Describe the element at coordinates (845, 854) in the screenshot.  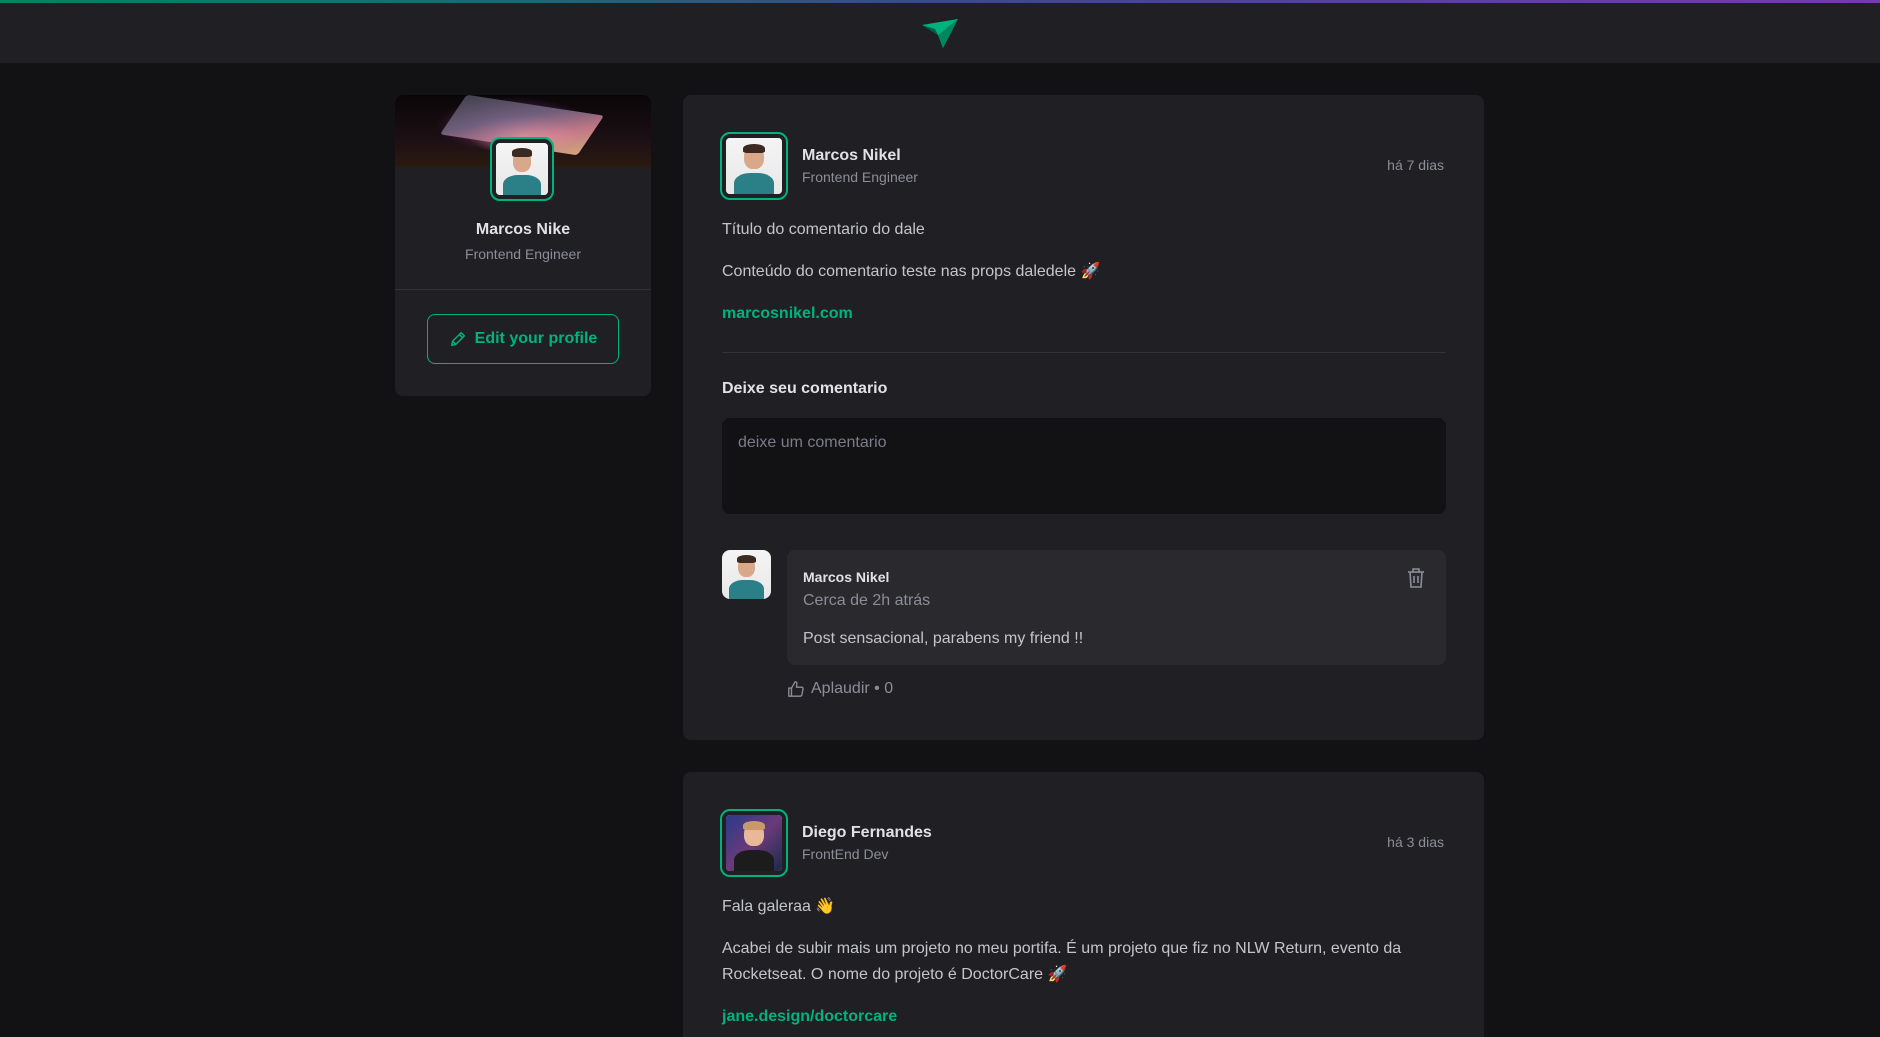
I see `author-role: FrontEnd Dev` at that location.